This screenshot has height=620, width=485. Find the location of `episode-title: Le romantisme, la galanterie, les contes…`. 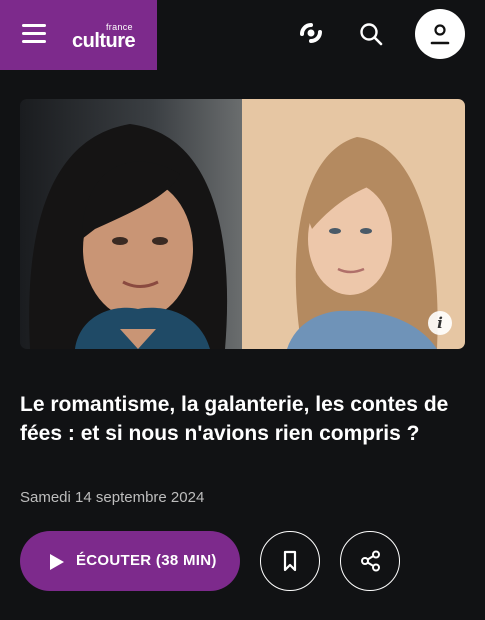

episode-title: Le romantisme, la galanterie, les contes… is located at coordinates (234, 419).